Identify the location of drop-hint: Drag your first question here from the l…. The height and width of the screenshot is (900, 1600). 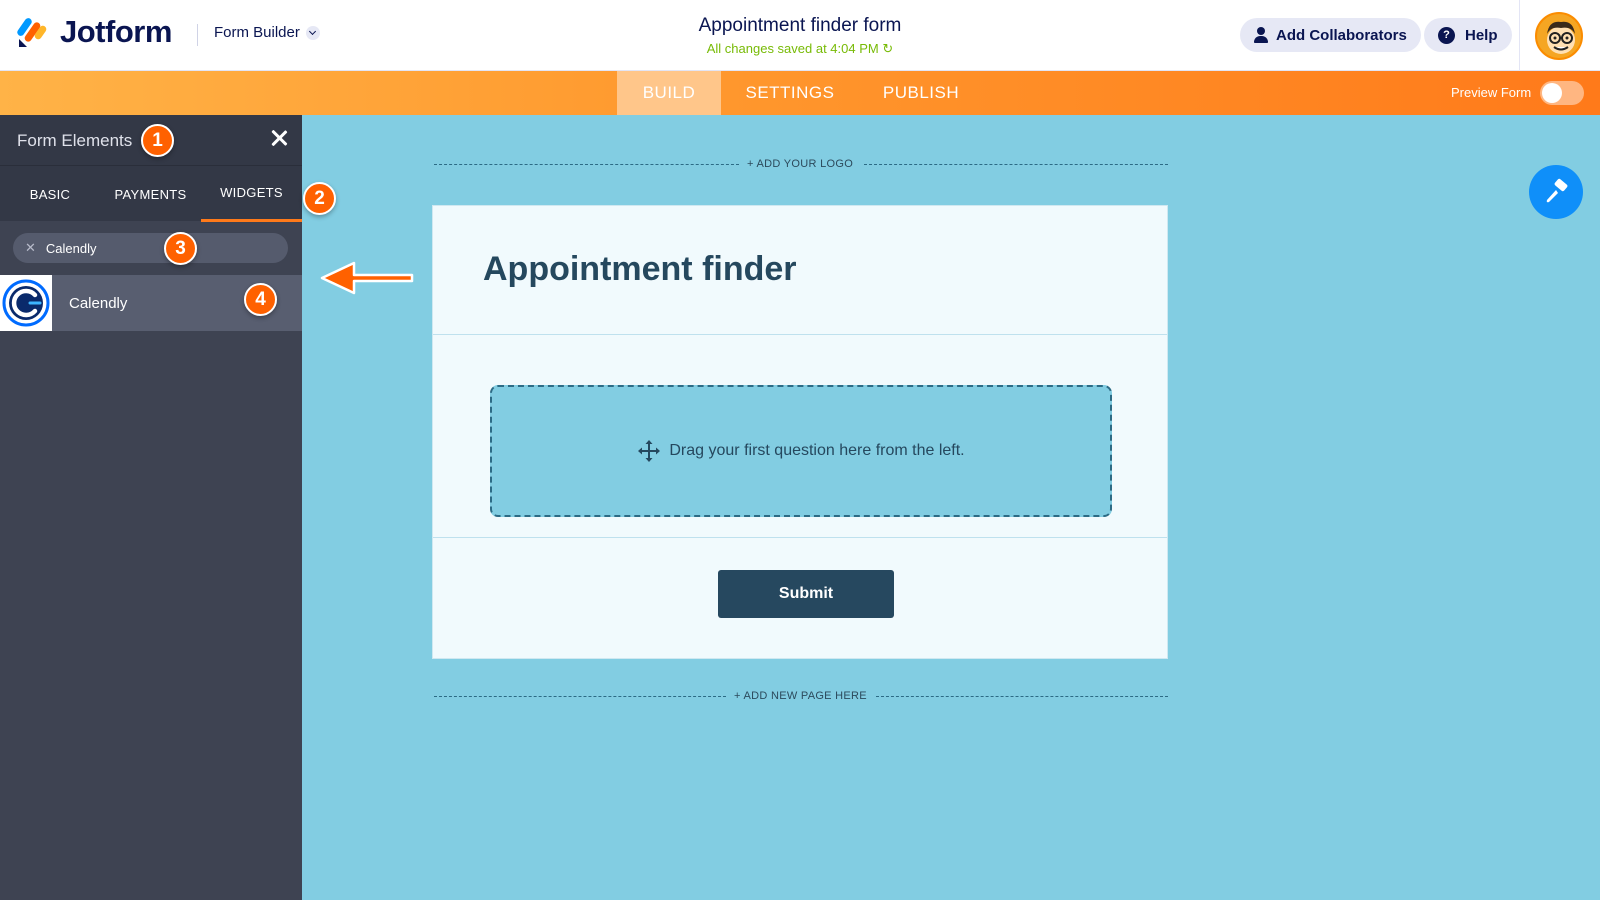
(817, 450).